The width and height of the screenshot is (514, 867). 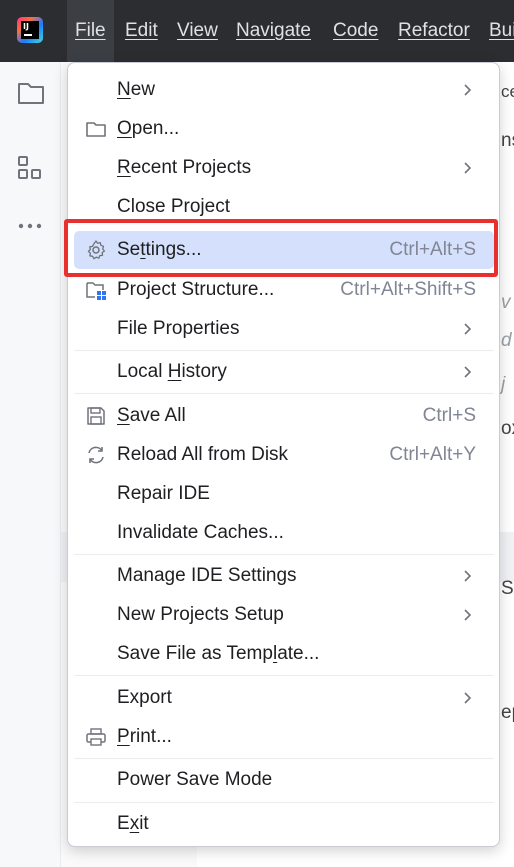 I want to click on menu-edit-label: Edit, so click(x=141, y=30).